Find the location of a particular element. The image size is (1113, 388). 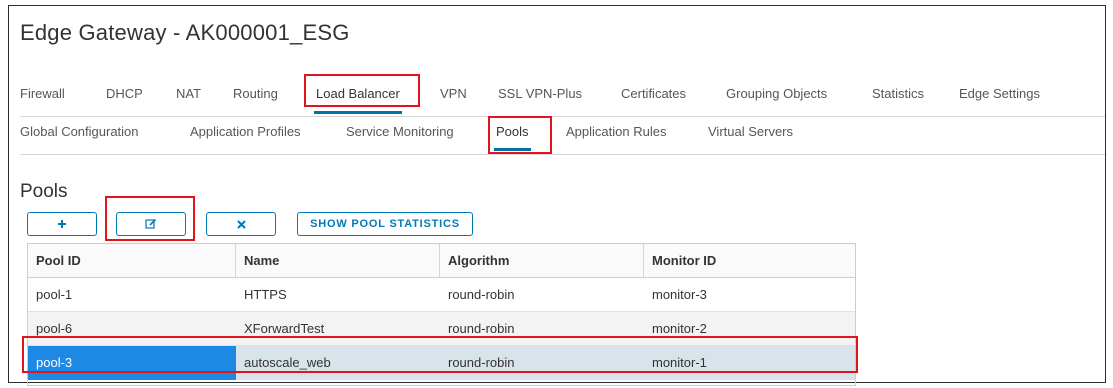

cell-name: HTTPS is located at coordinates (265, 294).